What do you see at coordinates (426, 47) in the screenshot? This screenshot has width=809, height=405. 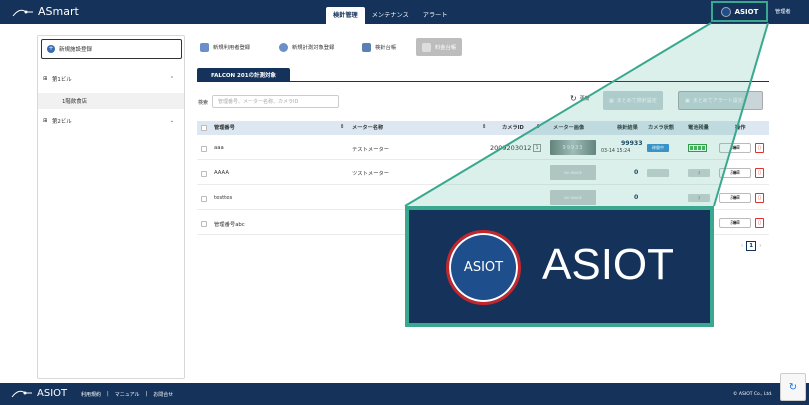 I see `pencil-icon` at bounding box center [426, 47].